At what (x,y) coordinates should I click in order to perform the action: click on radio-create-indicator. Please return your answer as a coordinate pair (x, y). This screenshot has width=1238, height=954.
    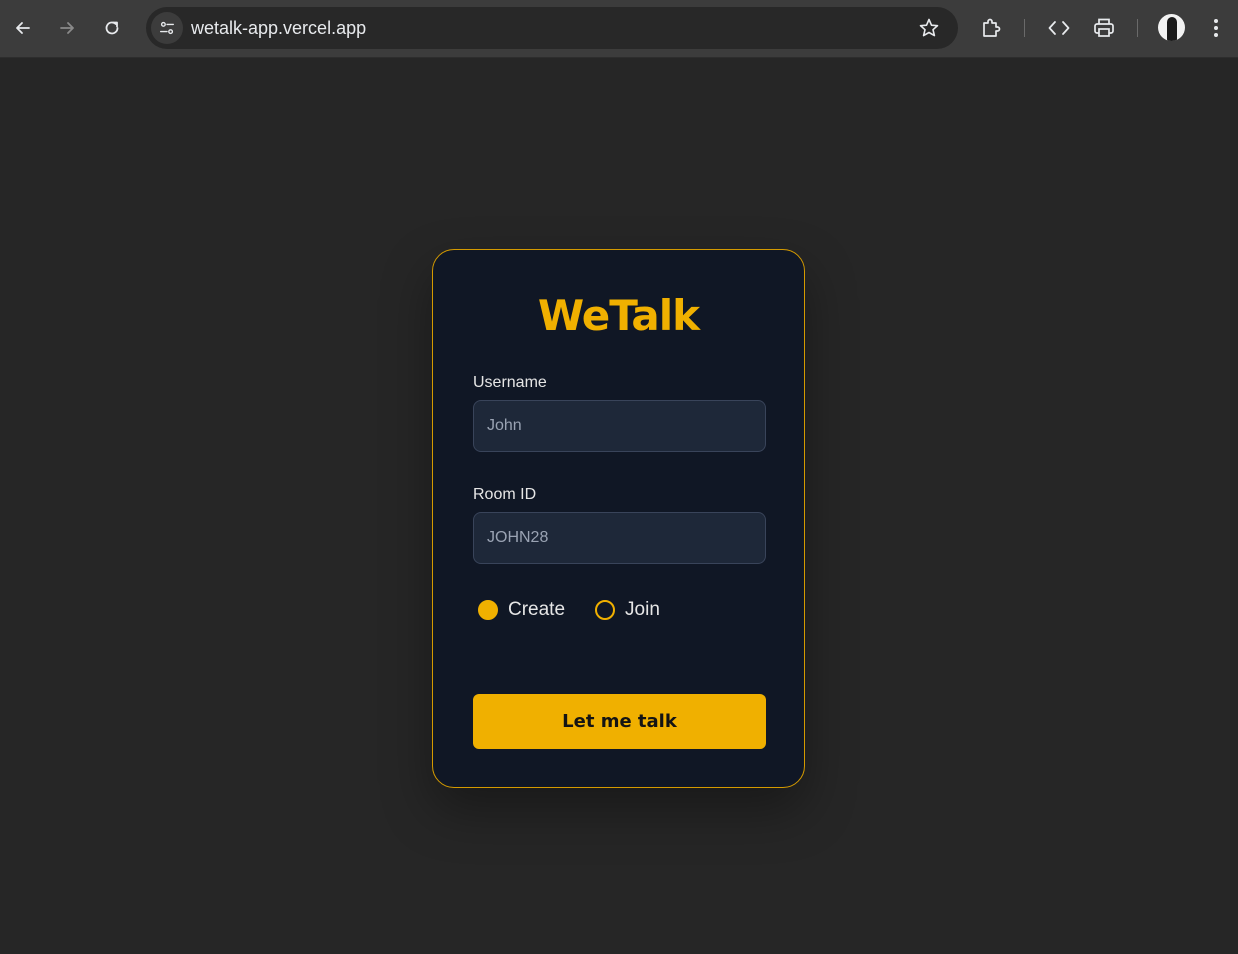
    Looking at the image, I should click on (488, 610).